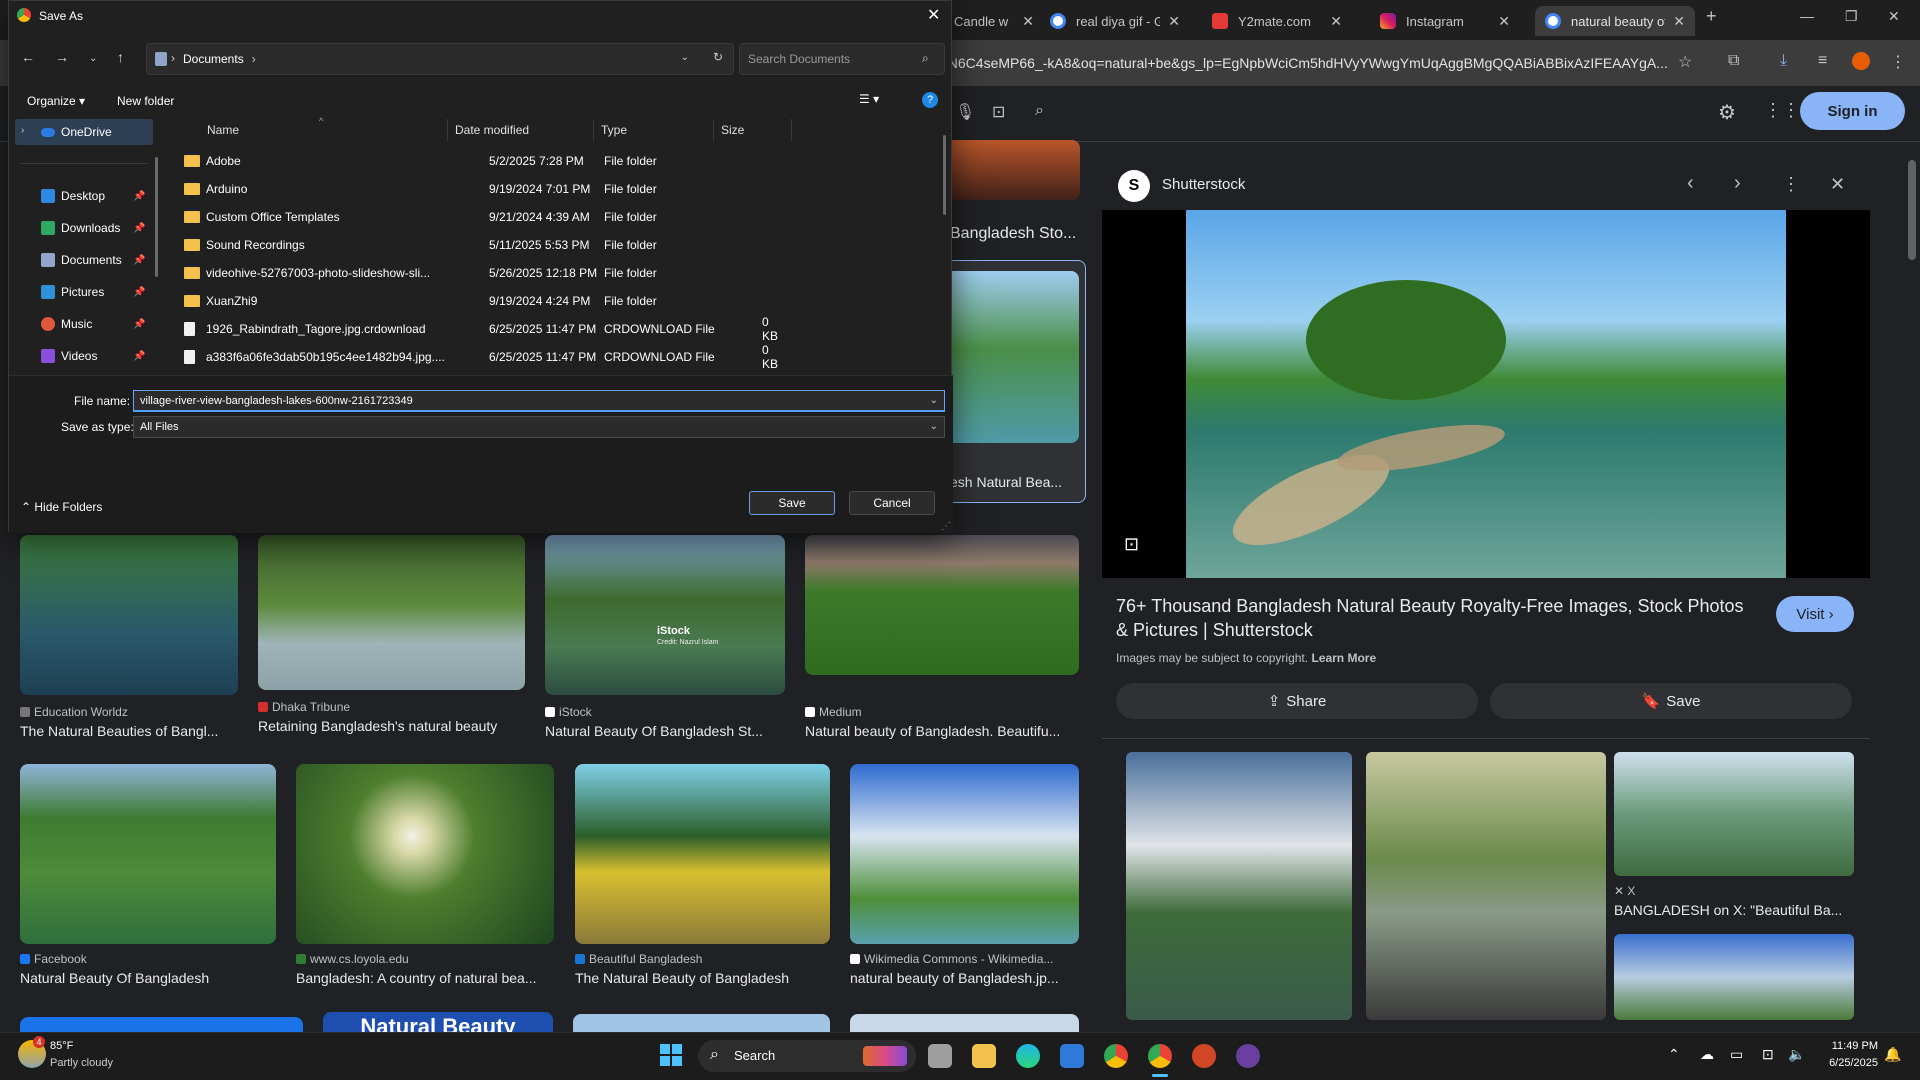 The width and height of the screenshot is (1920, 1080). What do you see at coordinates (994, 21) in the screenshot?
I see `browser-tab: Candle w ✕` at bounding box center [994, 21].